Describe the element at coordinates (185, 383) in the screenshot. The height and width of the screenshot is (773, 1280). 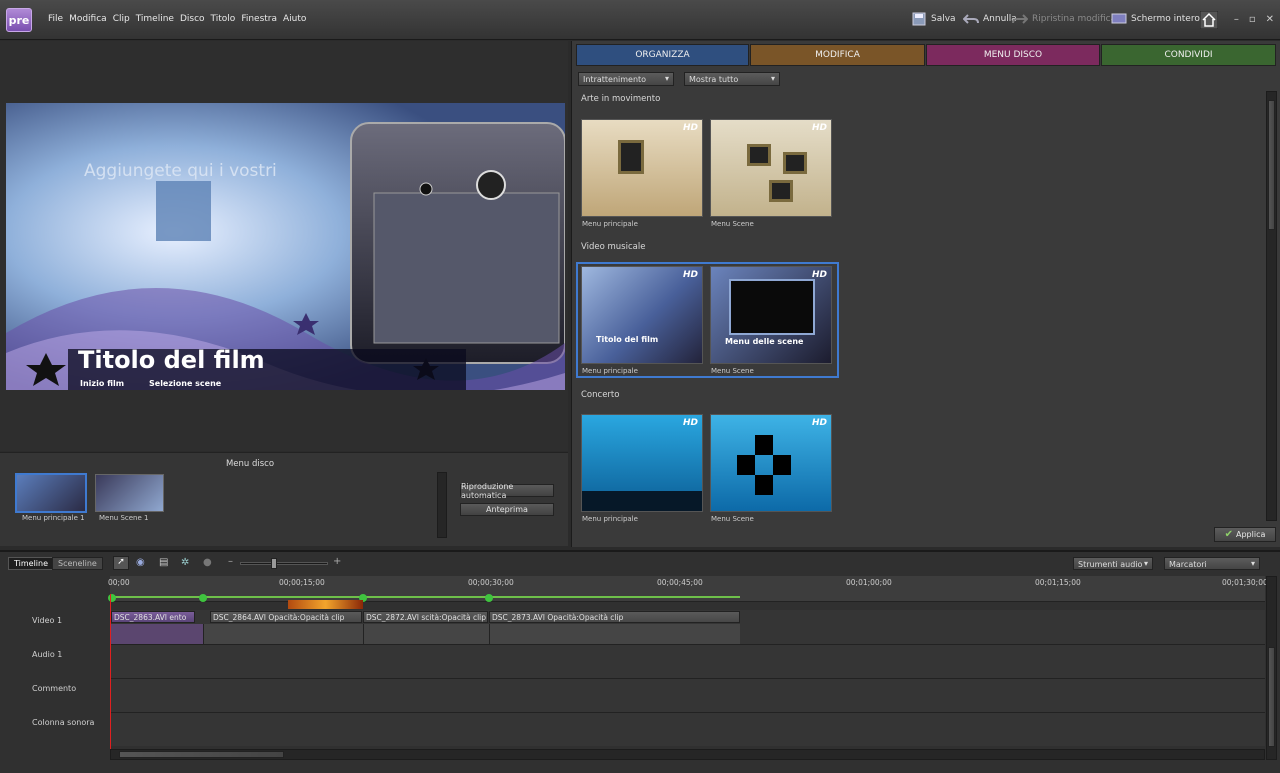
I see `scene-selection-link: Selezione scene` at that location.